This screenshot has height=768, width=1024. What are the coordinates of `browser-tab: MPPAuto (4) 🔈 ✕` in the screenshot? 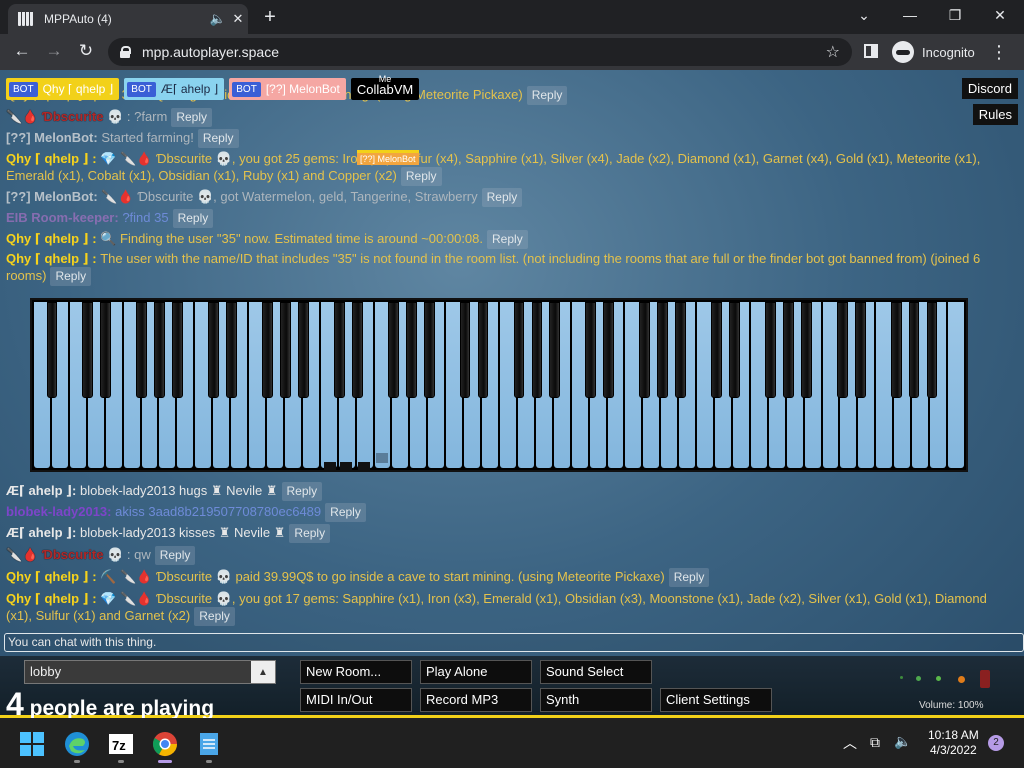 It's located at (128, 19).